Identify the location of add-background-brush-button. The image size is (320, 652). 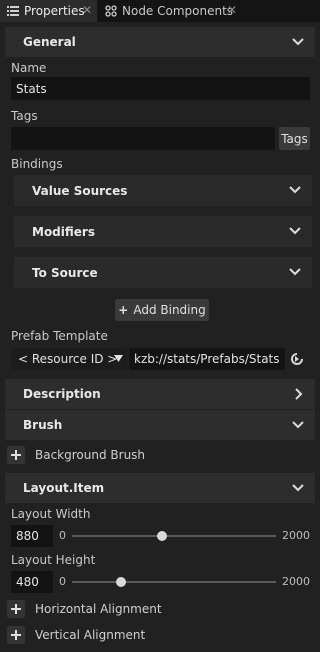
(16, 455).